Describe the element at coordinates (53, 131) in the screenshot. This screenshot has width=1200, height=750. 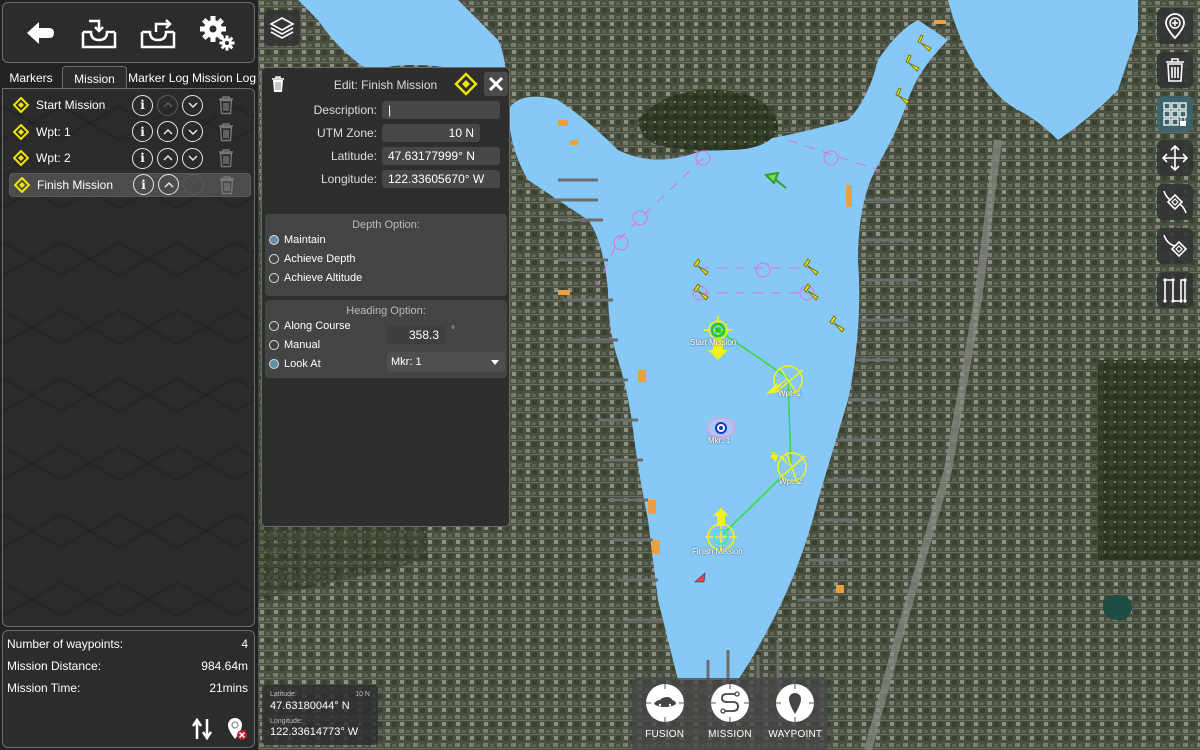
I see `mission-item-label: Wpt: 1` at that location.